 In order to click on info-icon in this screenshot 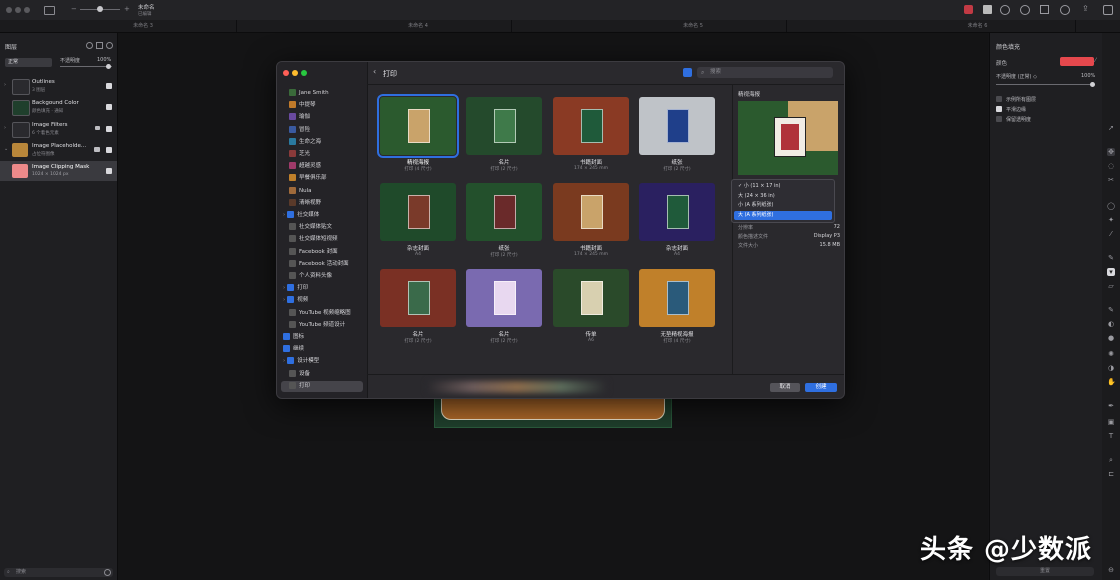, I will do `click(1025, 10)`.